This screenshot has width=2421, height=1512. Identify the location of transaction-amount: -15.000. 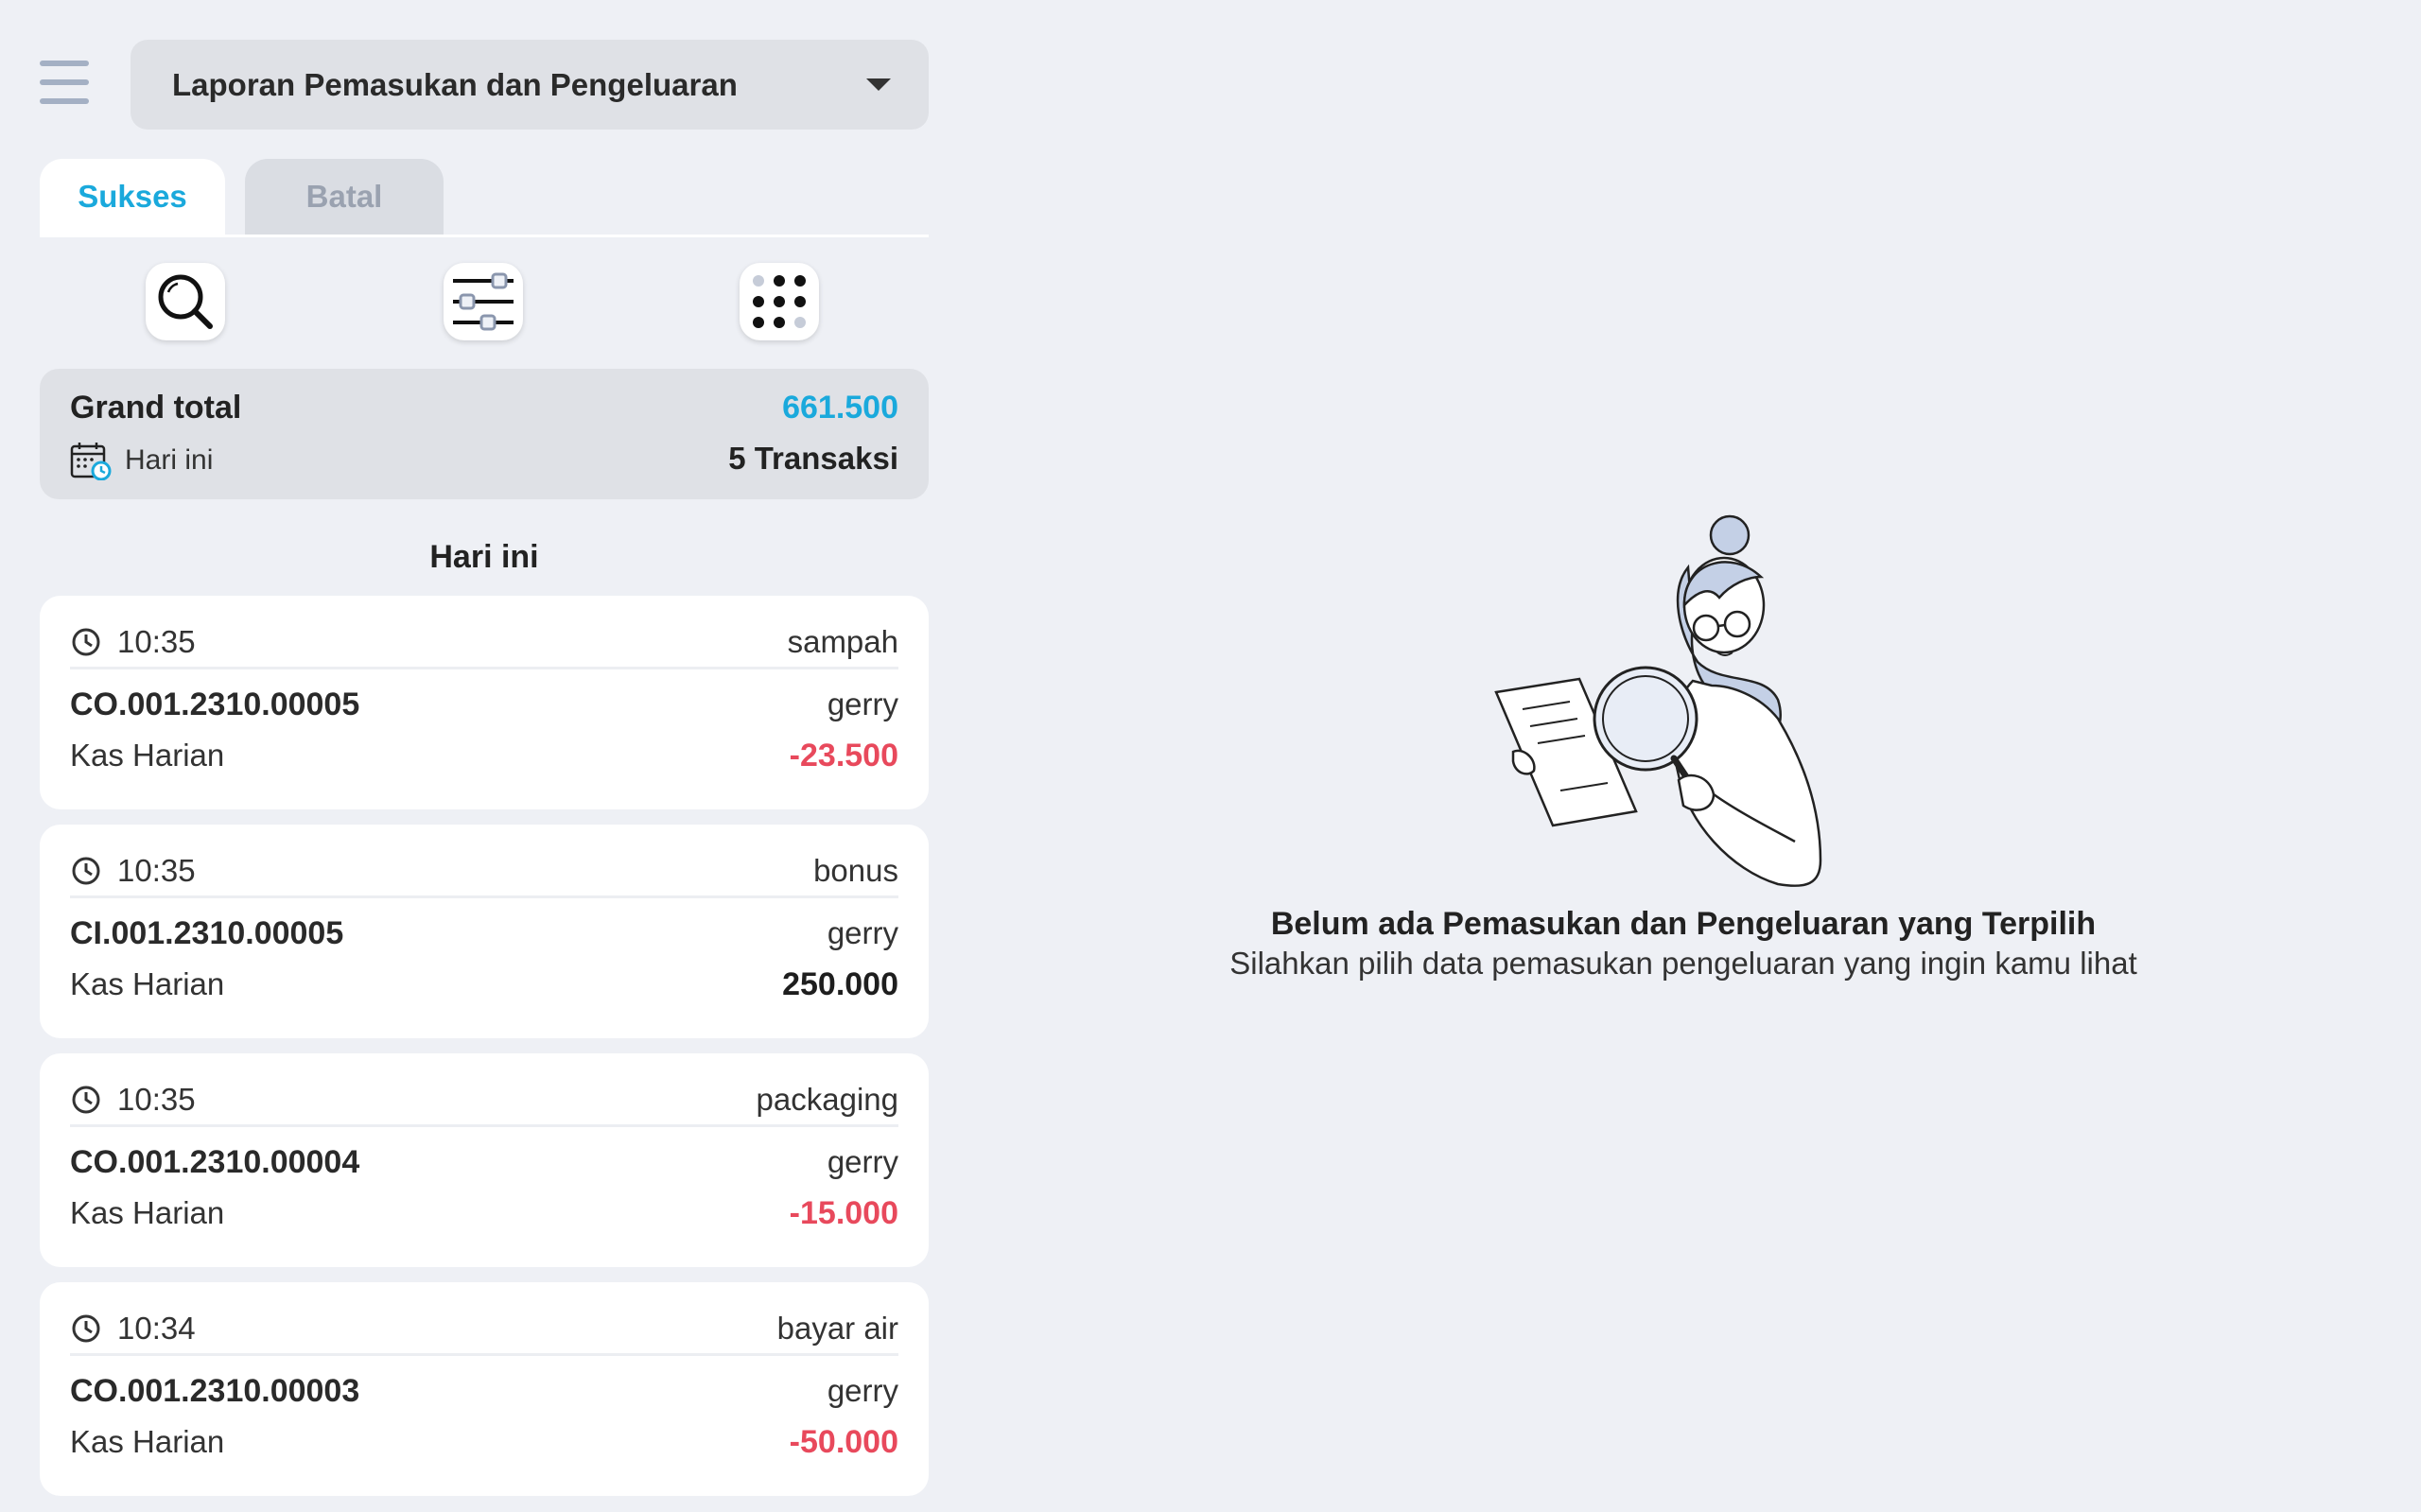
(843, 1213).